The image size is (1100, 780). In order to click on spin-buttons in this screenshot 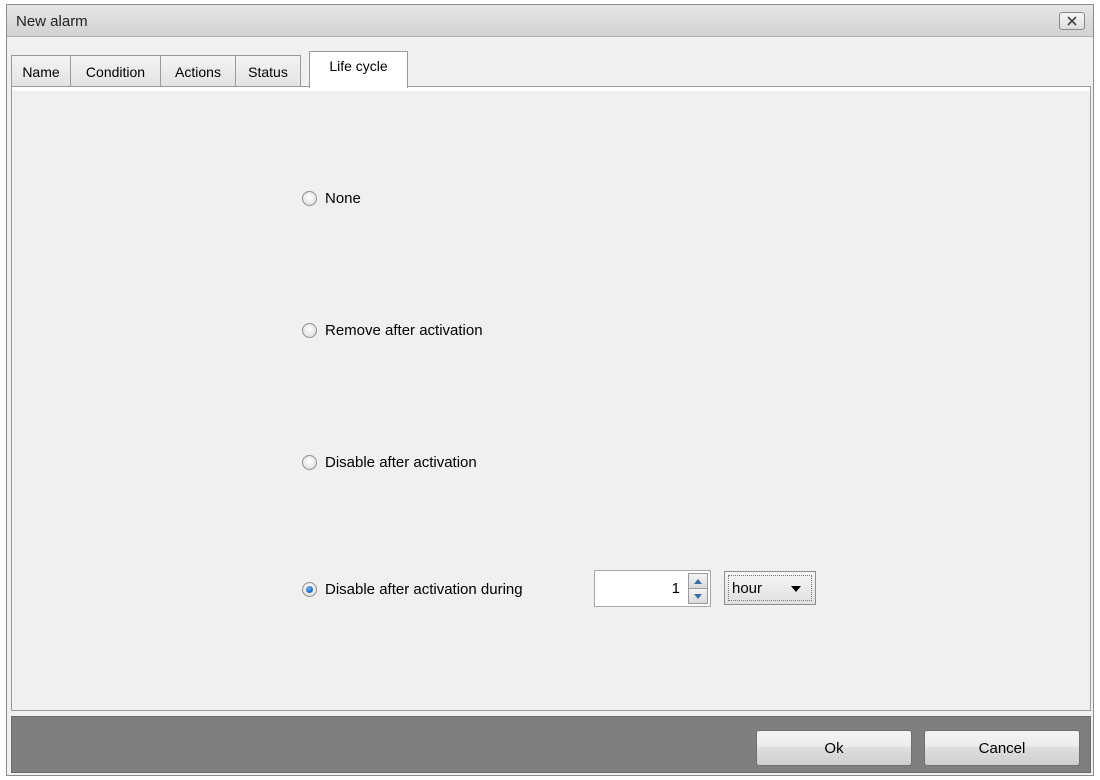, I will do `click(698, 588)`.